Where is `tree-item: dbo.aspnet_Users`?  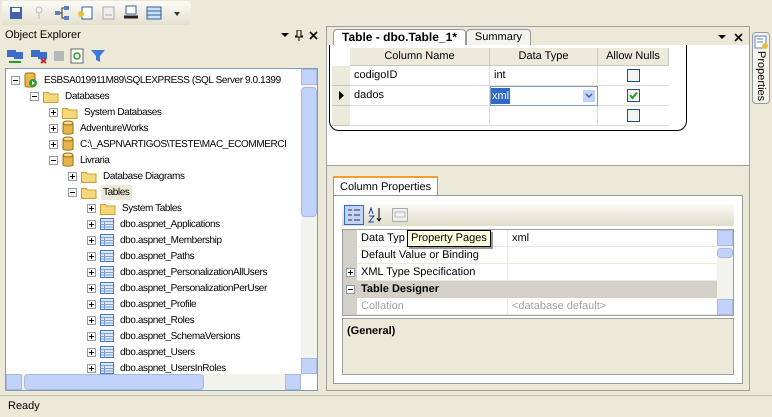
tree-item: dbo.aspnet_Users is located at coordinates (157, 352).